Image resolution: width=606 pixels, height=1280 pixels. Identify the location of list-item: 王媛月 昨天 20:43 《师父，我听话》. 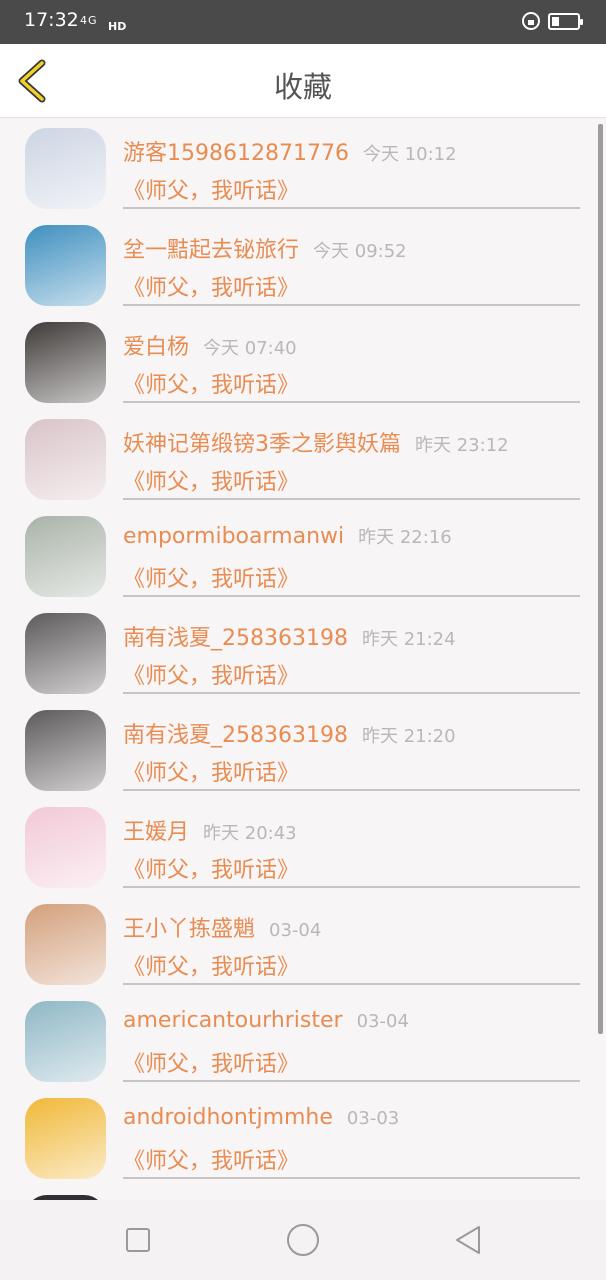
(303, 845).